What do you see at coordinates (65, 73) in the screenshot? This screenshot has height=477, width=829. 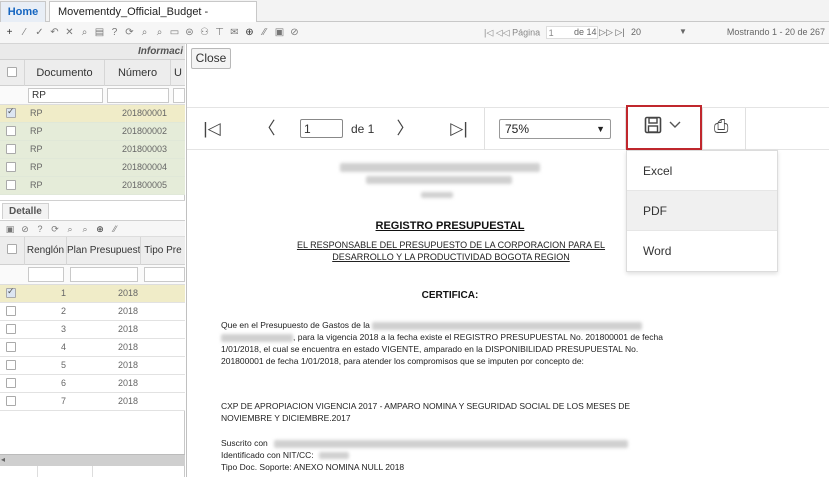 I see `col-documento: Documento` at bounding box center [65, 73].